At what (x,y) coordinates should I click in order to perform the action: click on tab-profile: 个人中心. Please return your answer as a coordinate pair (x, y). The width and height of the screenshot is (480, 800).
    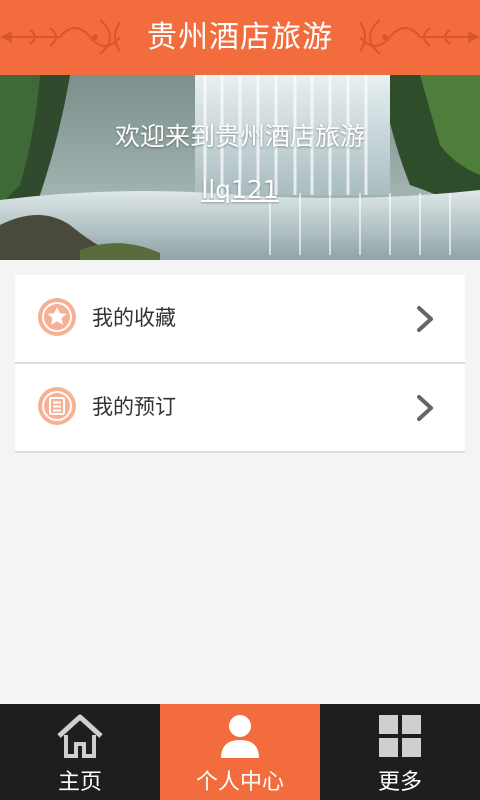
    Looking at the image, I should click on (240, 752).